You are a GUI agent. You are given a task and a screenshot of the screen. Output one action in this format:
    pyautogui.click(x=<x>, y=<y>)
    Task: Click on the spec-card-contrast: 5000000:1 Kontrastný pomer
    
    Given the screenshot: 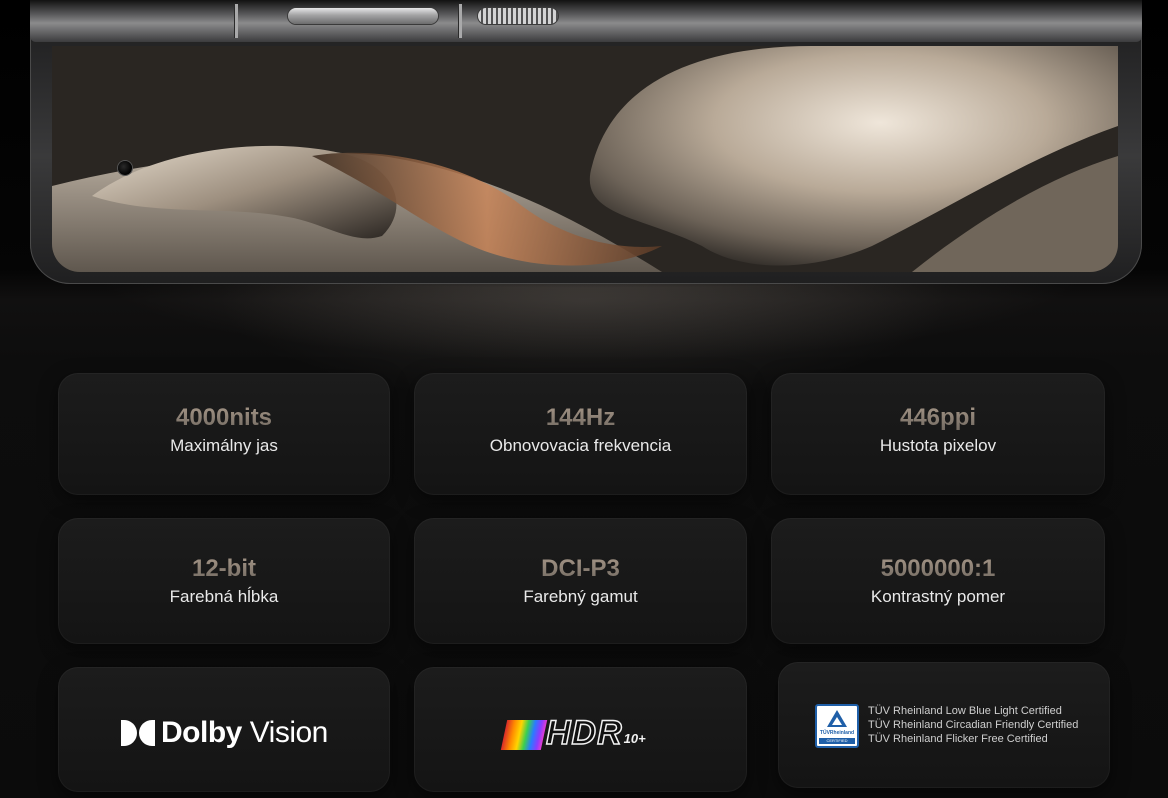 What is the action you would take?
    pyautogui.click(x=938, y=581)
    